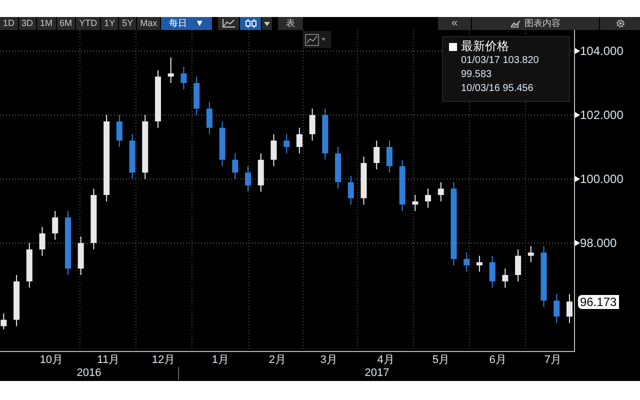 Image resolution: width=640 pixels, height=400 pixels. What do you see at coordinates (377, 373) in the screenshot?
I see `year-label: 2017` at bounding box center [377, 373].